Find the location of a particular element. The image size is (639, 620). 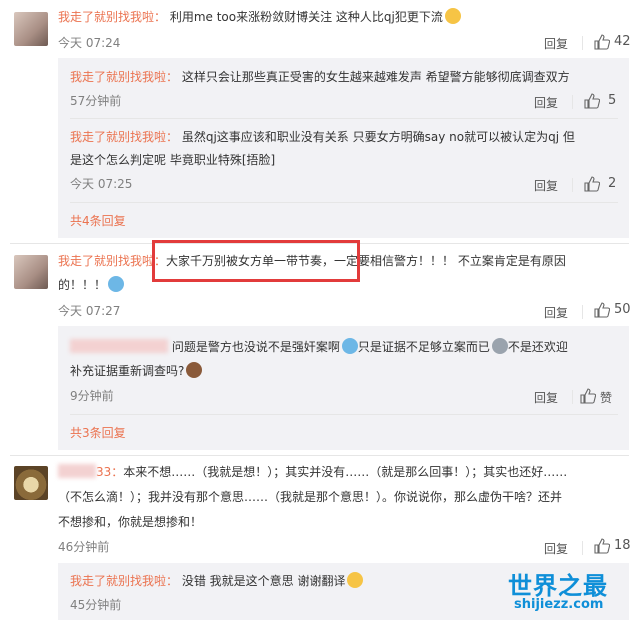

comment-text-line2: 的！！！ is located at coordinates (91, 285).